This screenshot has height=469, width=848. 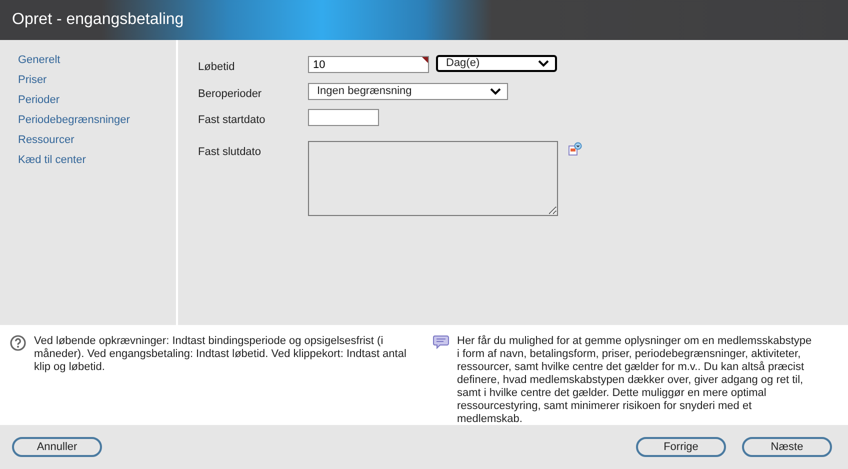 What do you see at coordinates (408, 91) in the screenshot?
I see `dropdown: Ingen begrænsning` at bounding box center [408, 91].